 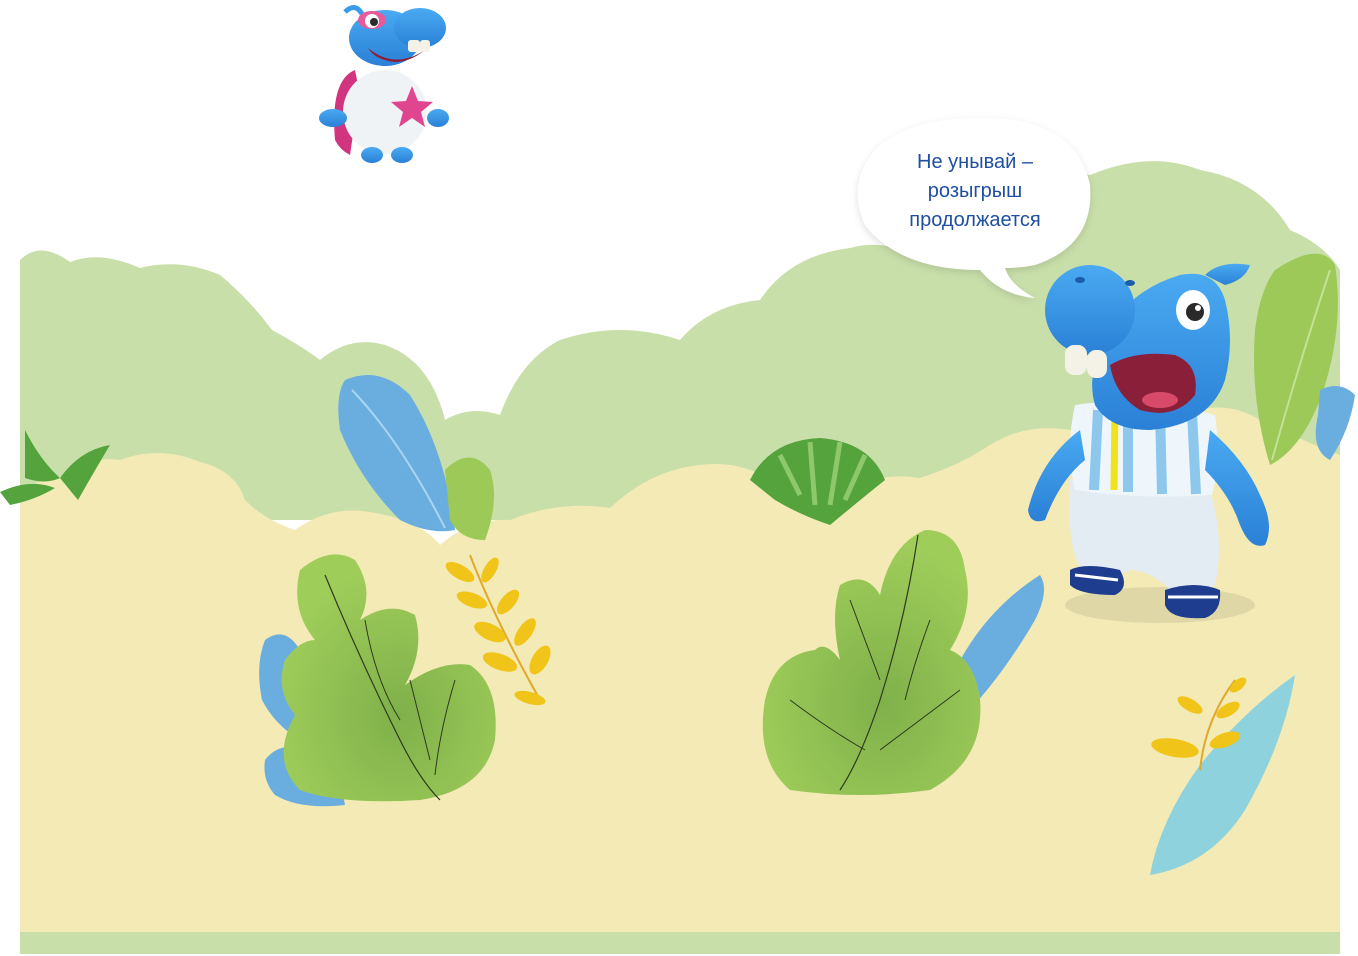 I want to click on speech-bubble-text: Не унывай – розыгрыш продолжается, so click(x=975, y=191).